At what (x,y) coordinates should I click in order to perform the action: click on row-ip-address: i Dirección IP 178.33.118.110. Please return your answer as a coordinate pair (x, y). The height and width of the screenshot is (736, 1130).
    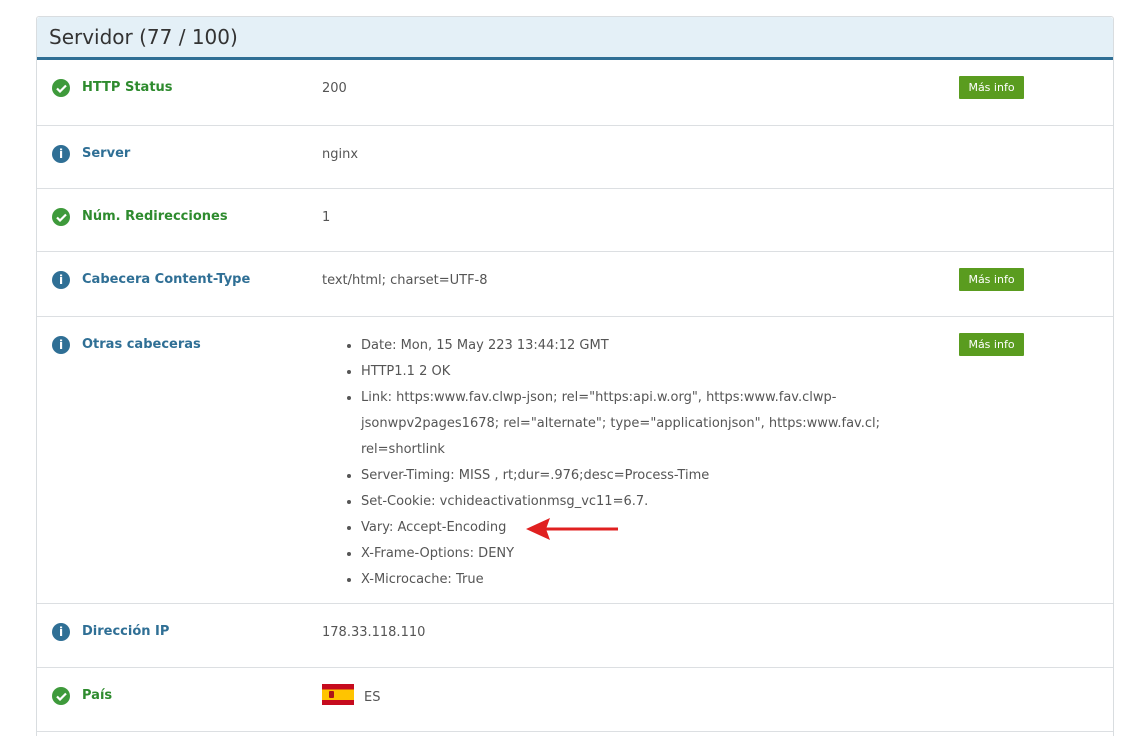
    Looking at the image, I should click on (575, 636).